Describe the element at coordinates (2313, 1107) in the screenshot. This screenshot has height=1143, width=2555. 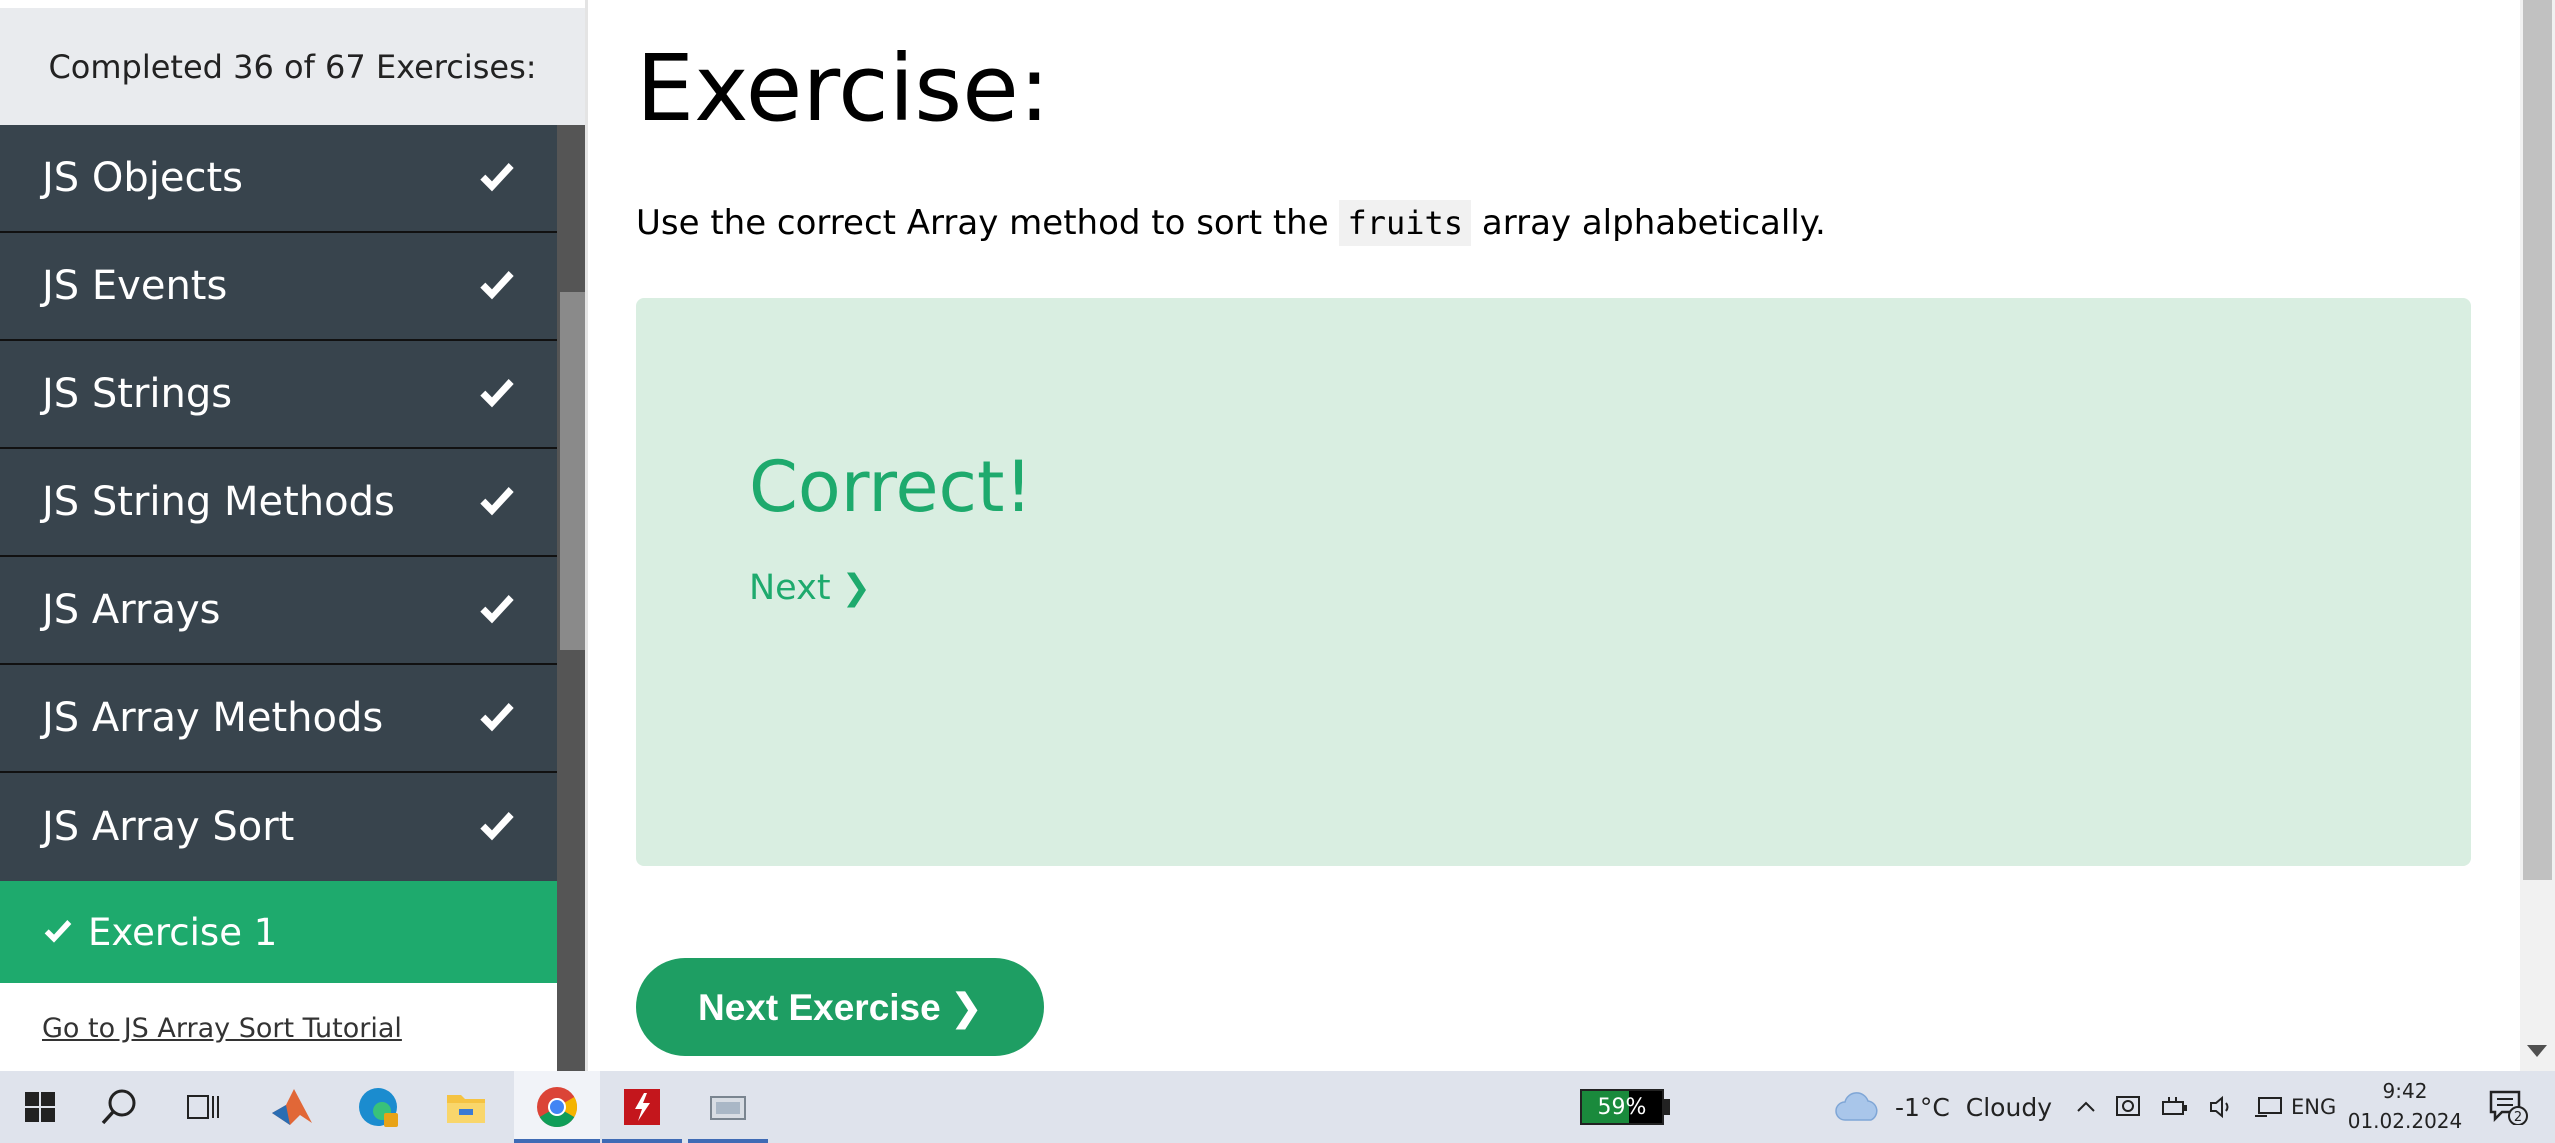
I see `language-indicator: ENG` at that location.